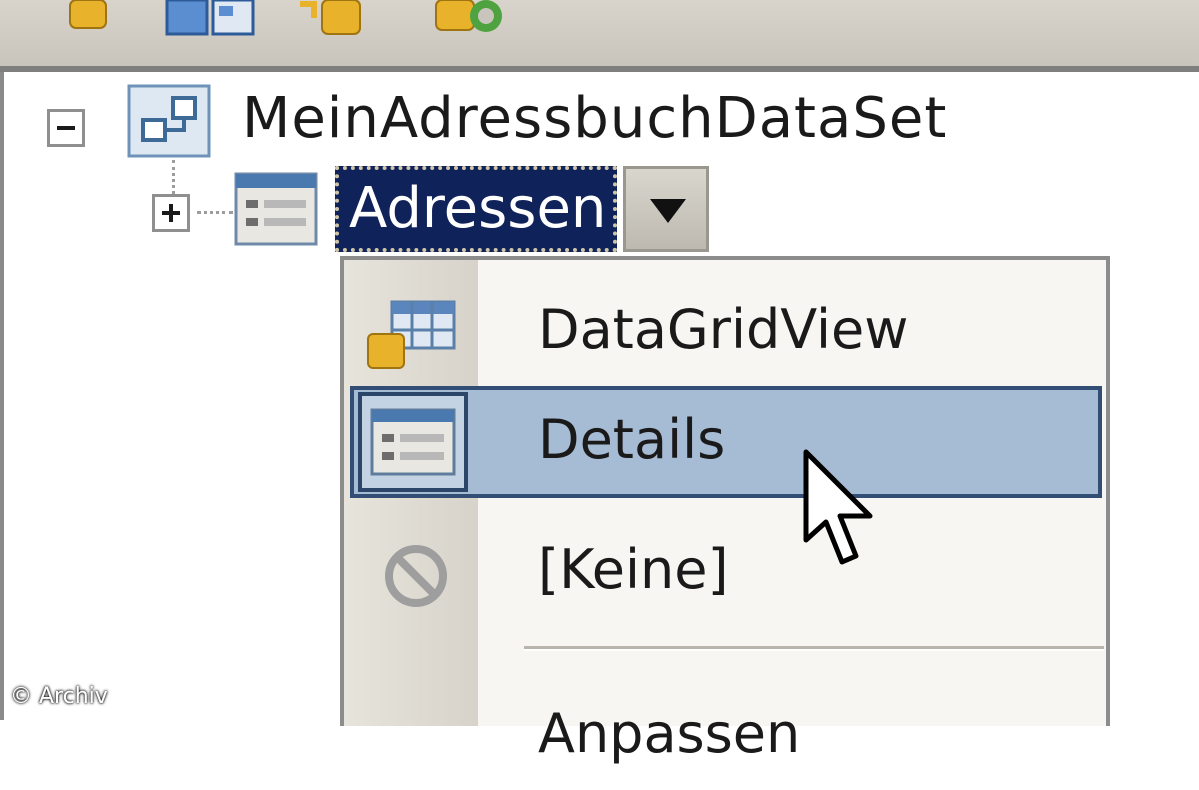 The height and width of the screenshot is (790, 1199). I want to click on details-form-icon, so click(413, 442).